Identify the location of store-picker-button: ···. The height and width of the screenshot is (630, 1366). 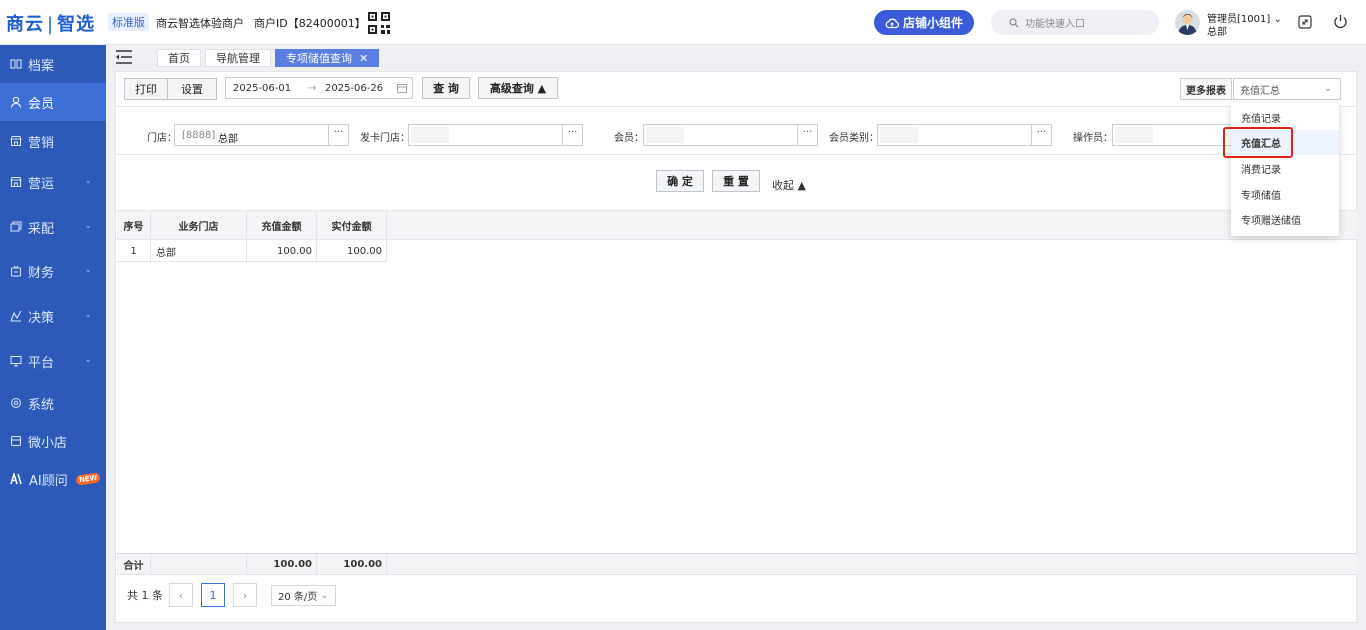
(338, 135).